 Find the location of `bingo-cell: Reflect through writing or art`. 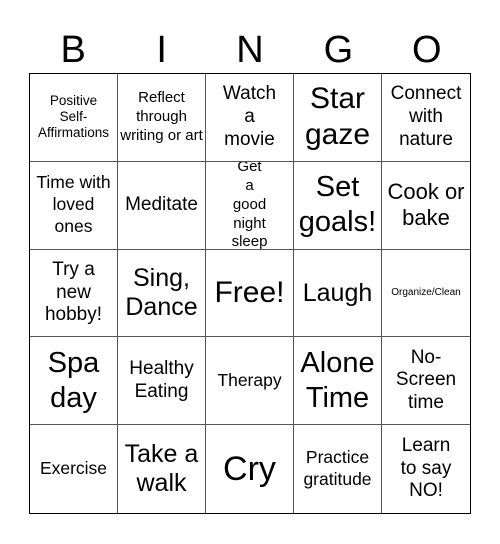

bingo-cell: Reflect through writing or art is located at coordinates (162, 118).